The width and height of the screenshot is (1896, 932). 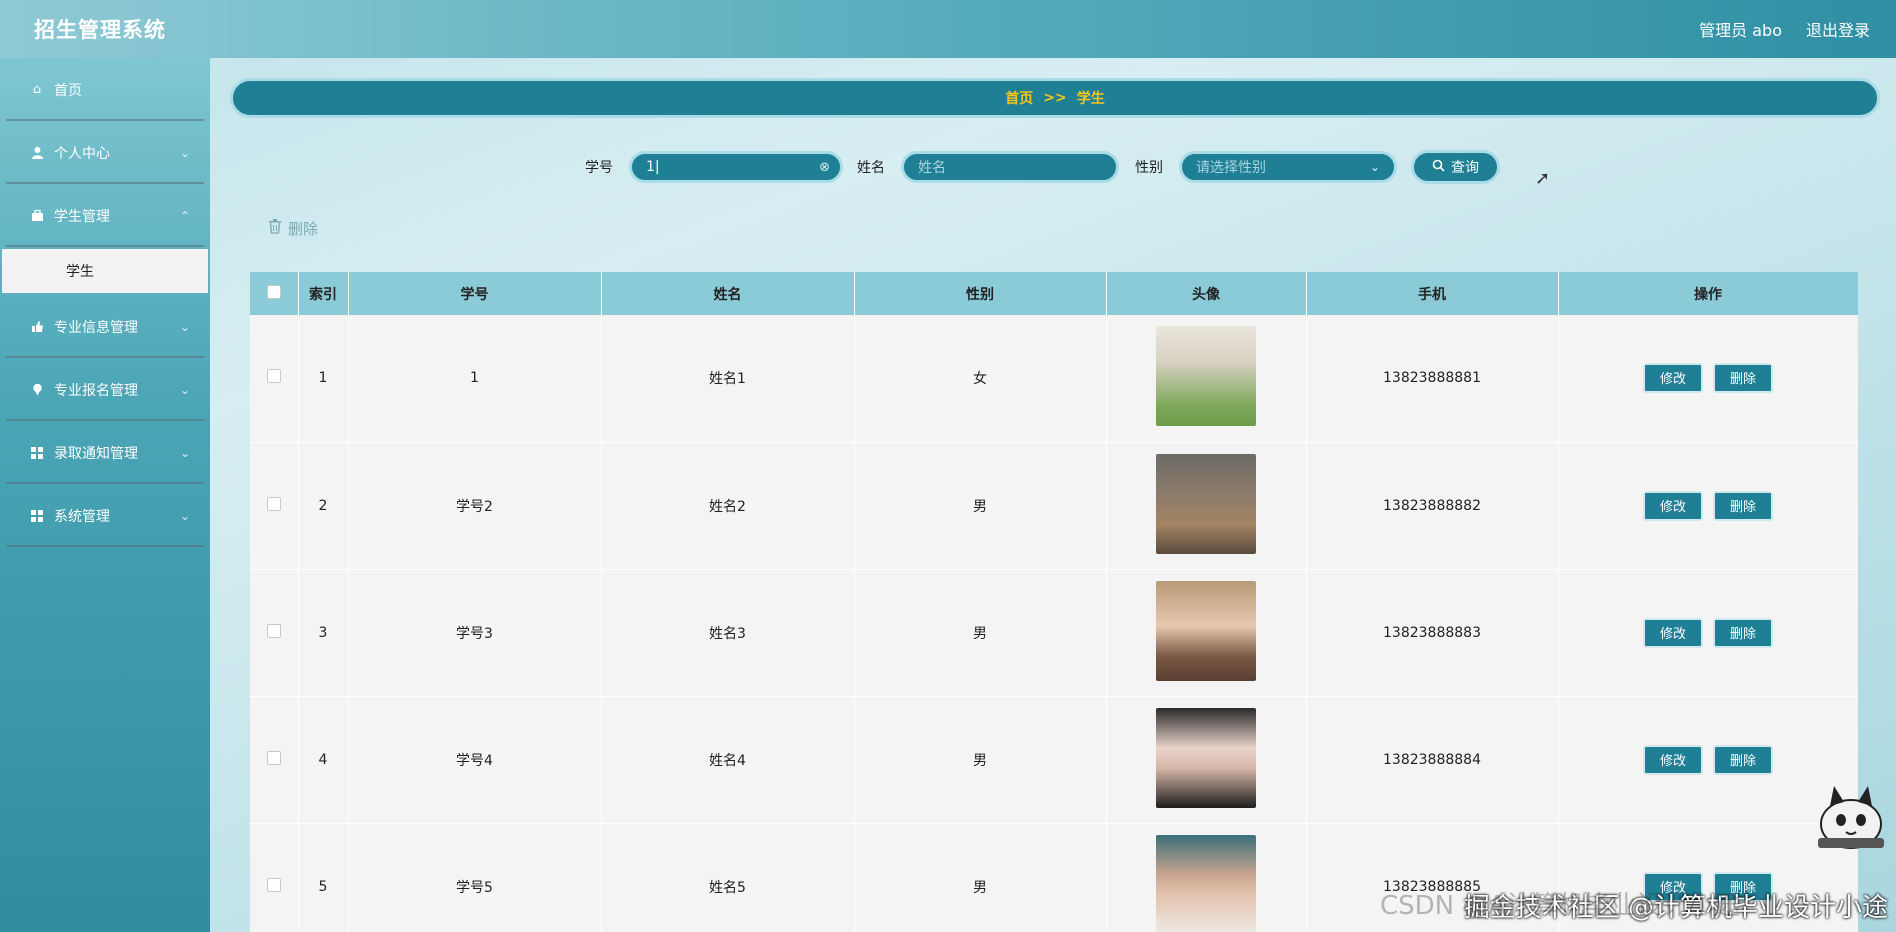 I want to click on select-all-checkbox, so click(x=273, y=291).